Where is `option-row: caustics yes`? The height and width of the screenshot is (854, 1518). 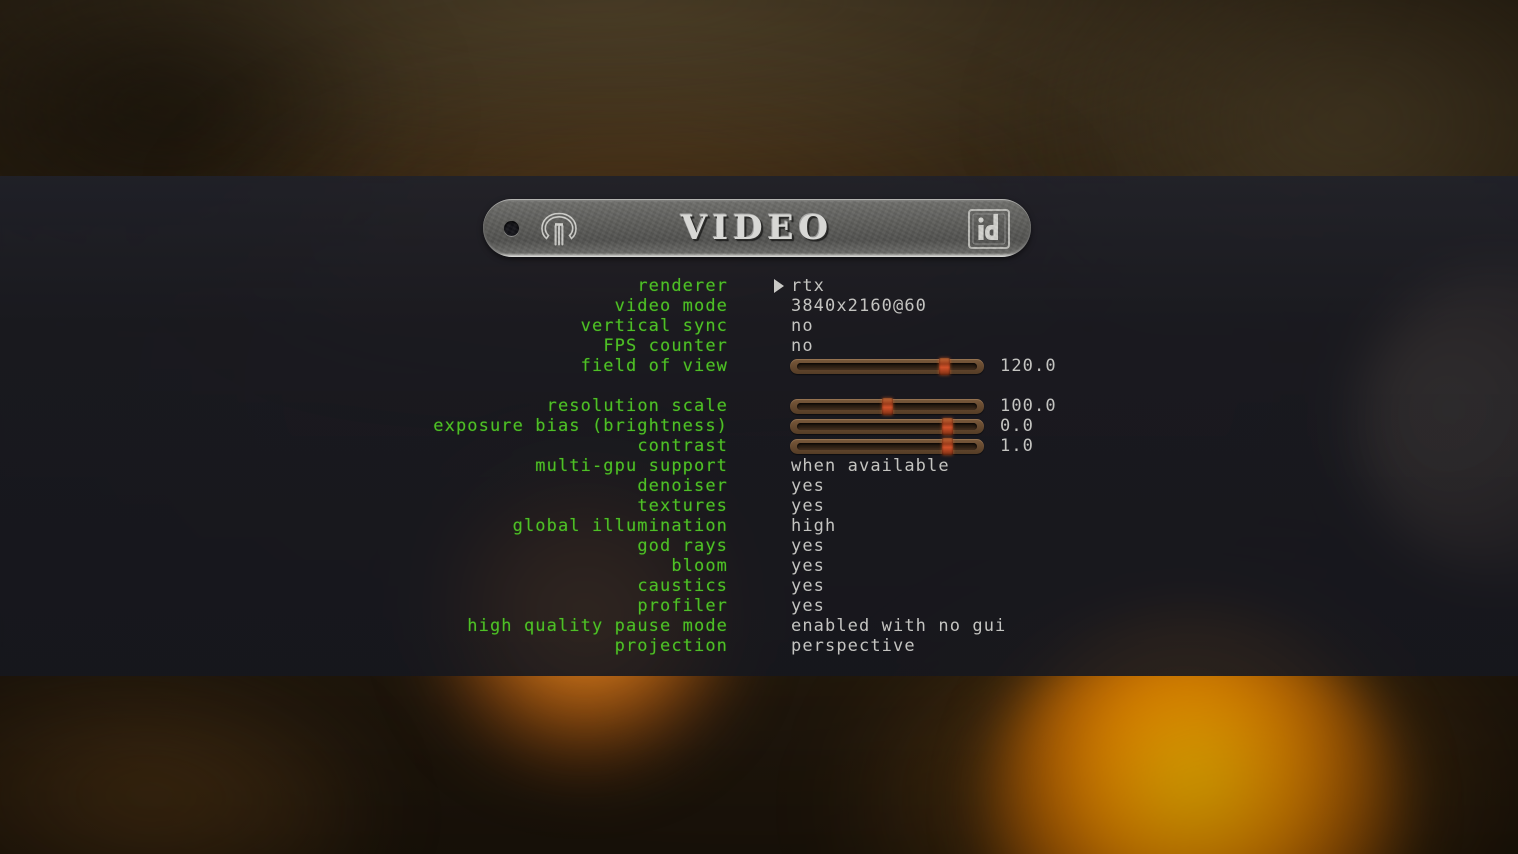 option-row: caustics yes is located at coordinates (759, 586).